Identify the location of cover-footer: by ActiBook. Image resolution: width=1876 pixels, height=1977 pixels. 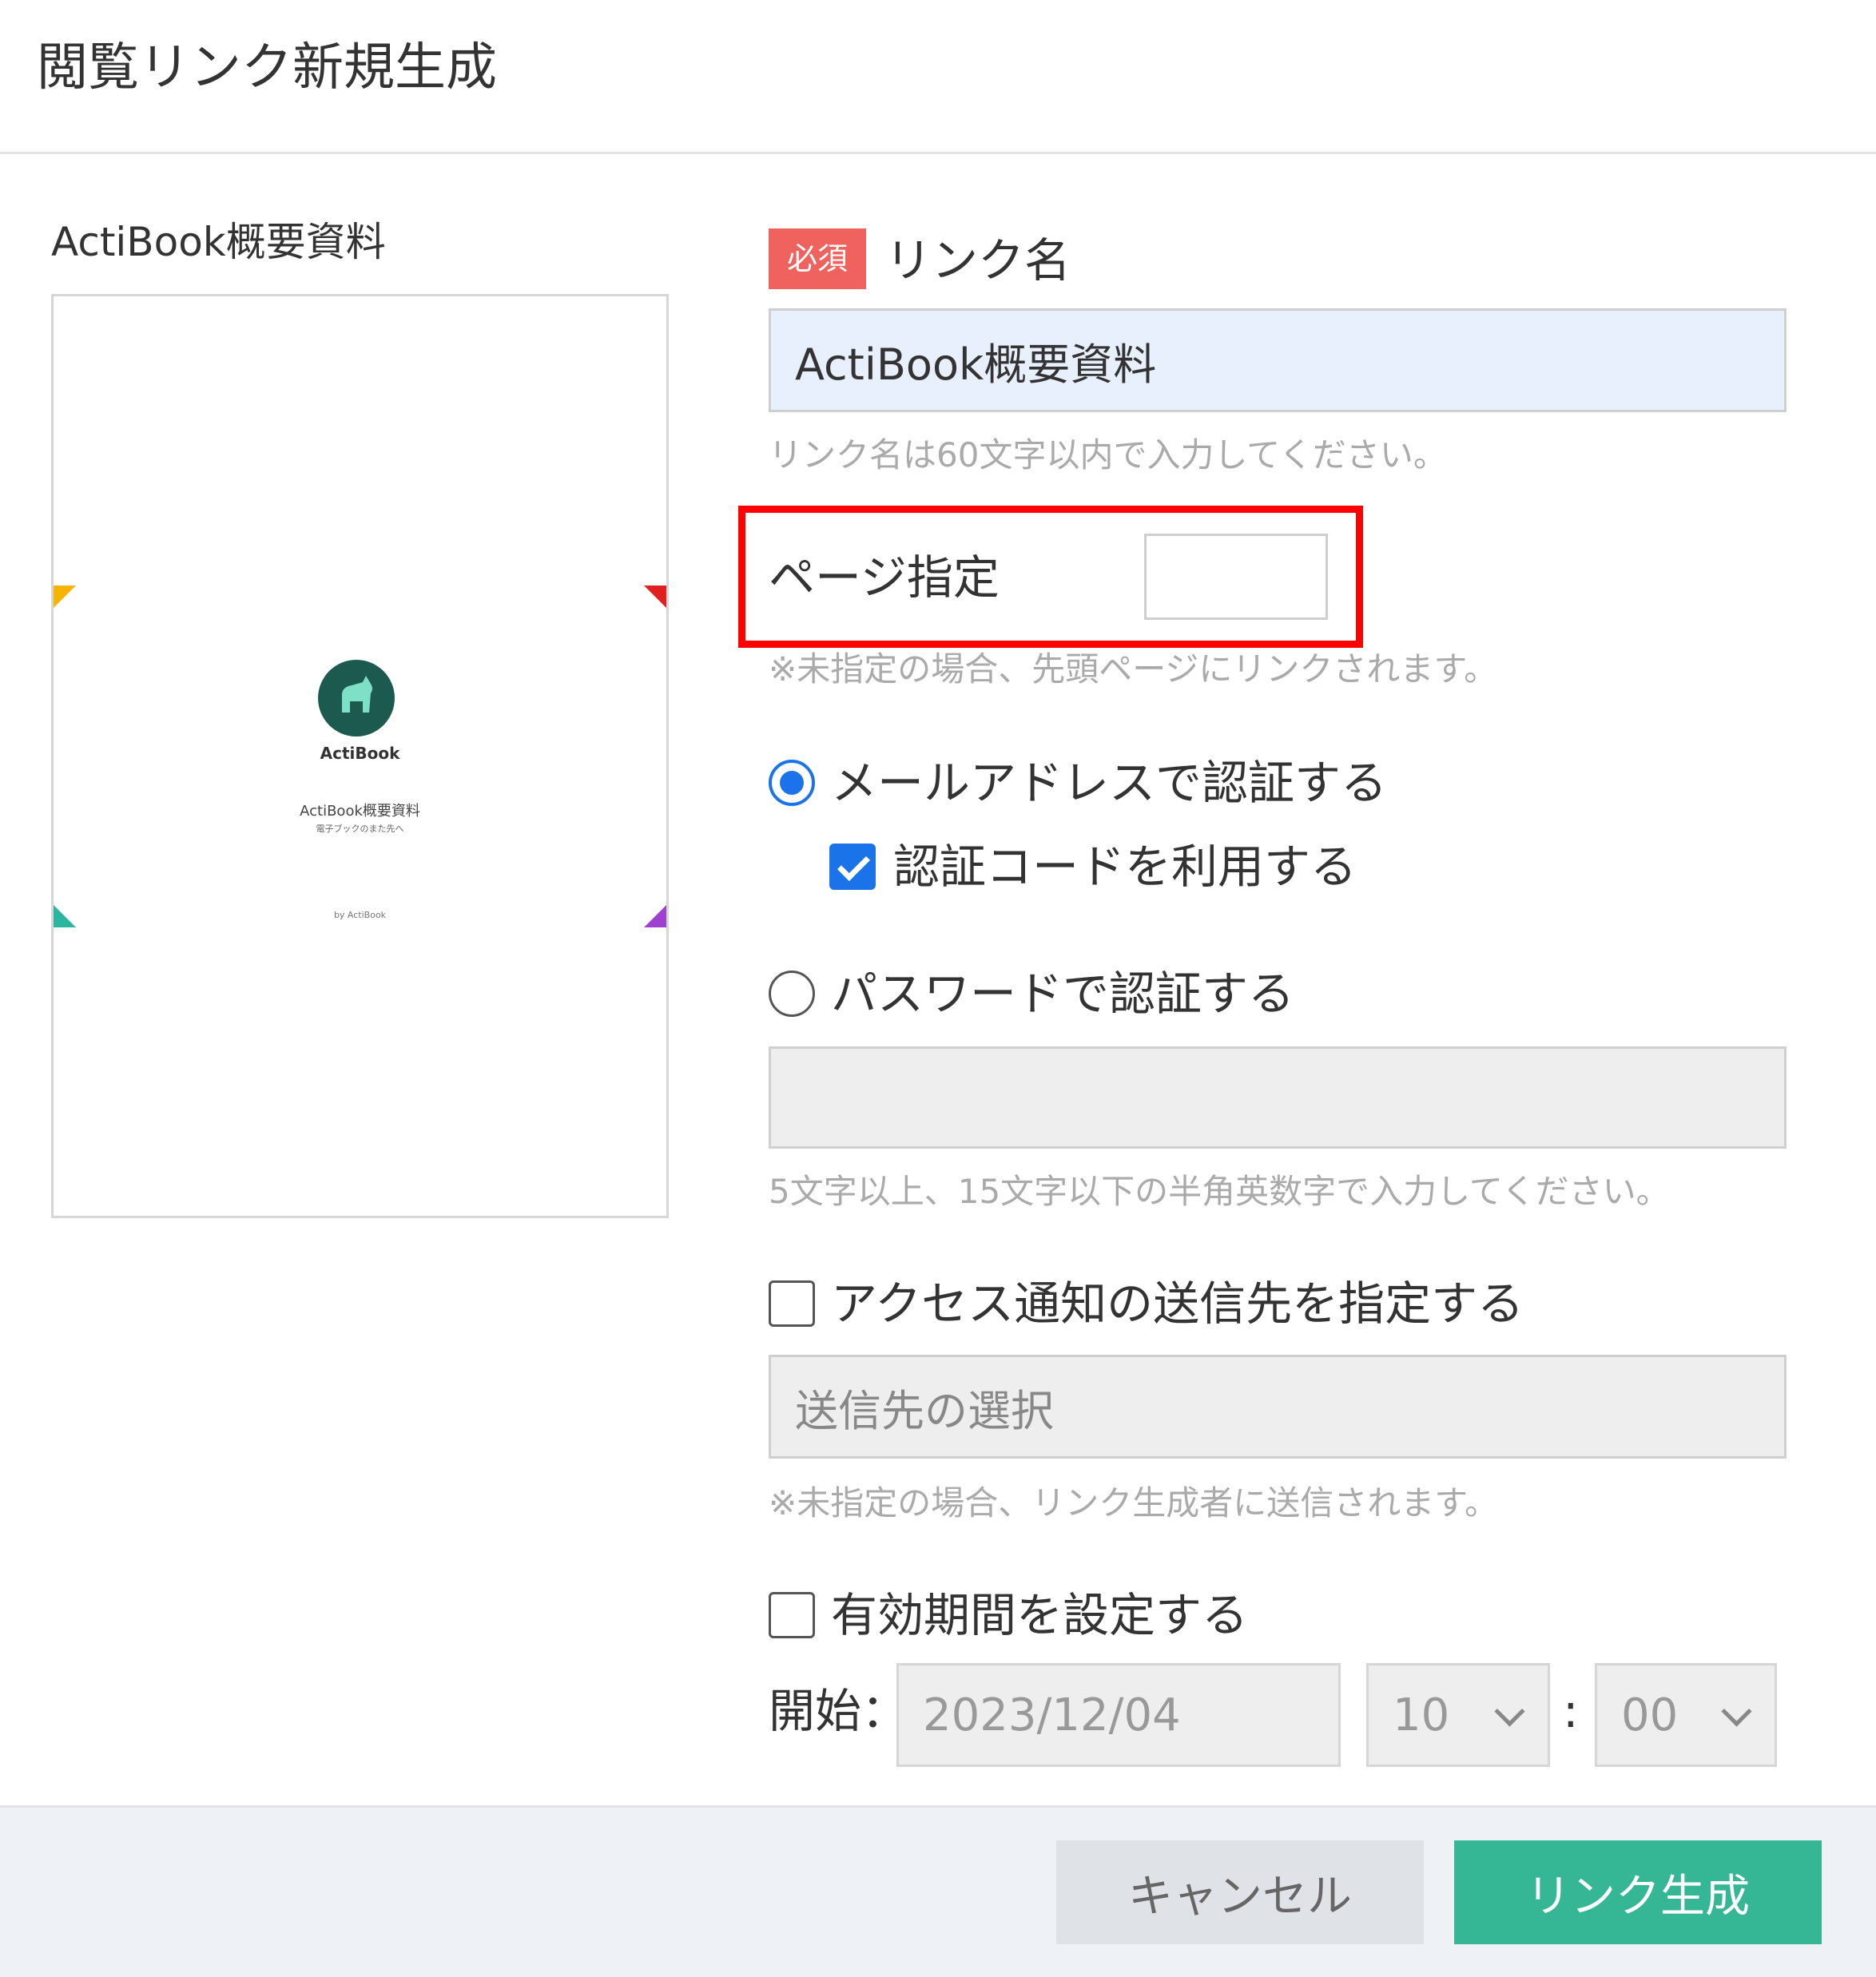
(360, 915).